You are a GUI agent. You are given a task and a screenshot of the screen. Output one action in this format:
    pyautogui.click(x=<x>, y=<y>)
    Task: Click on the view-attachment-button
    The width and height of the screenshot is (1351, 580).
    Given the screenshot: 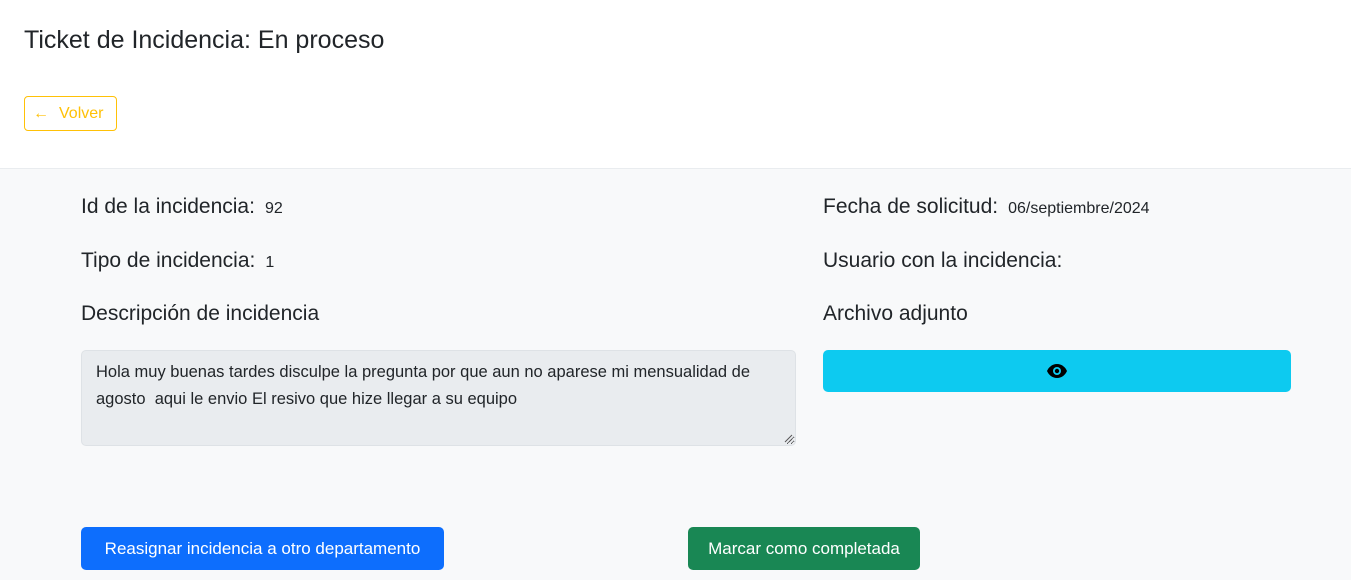 What is the action you would take?
    pyautogui.click(x=1057, y=371)
    